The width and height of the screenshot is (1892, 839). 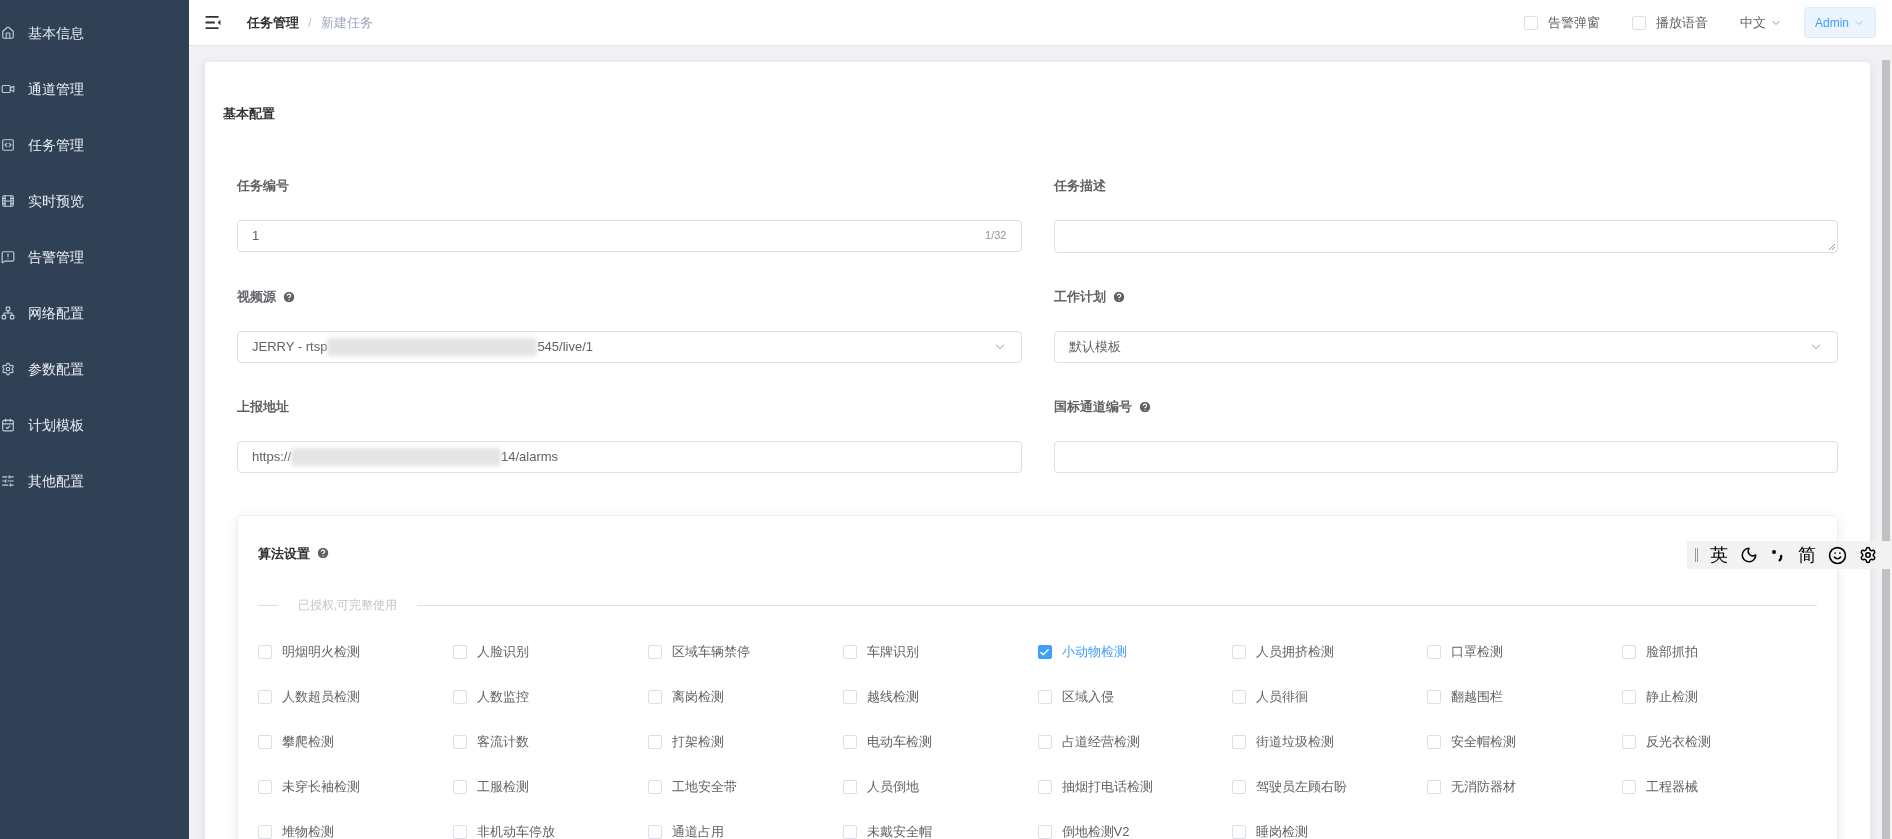 What do you see at coordinates (1831, 246) in the screenshot?
I see `resize-grip-icon` at bounding box center [1831, 246].